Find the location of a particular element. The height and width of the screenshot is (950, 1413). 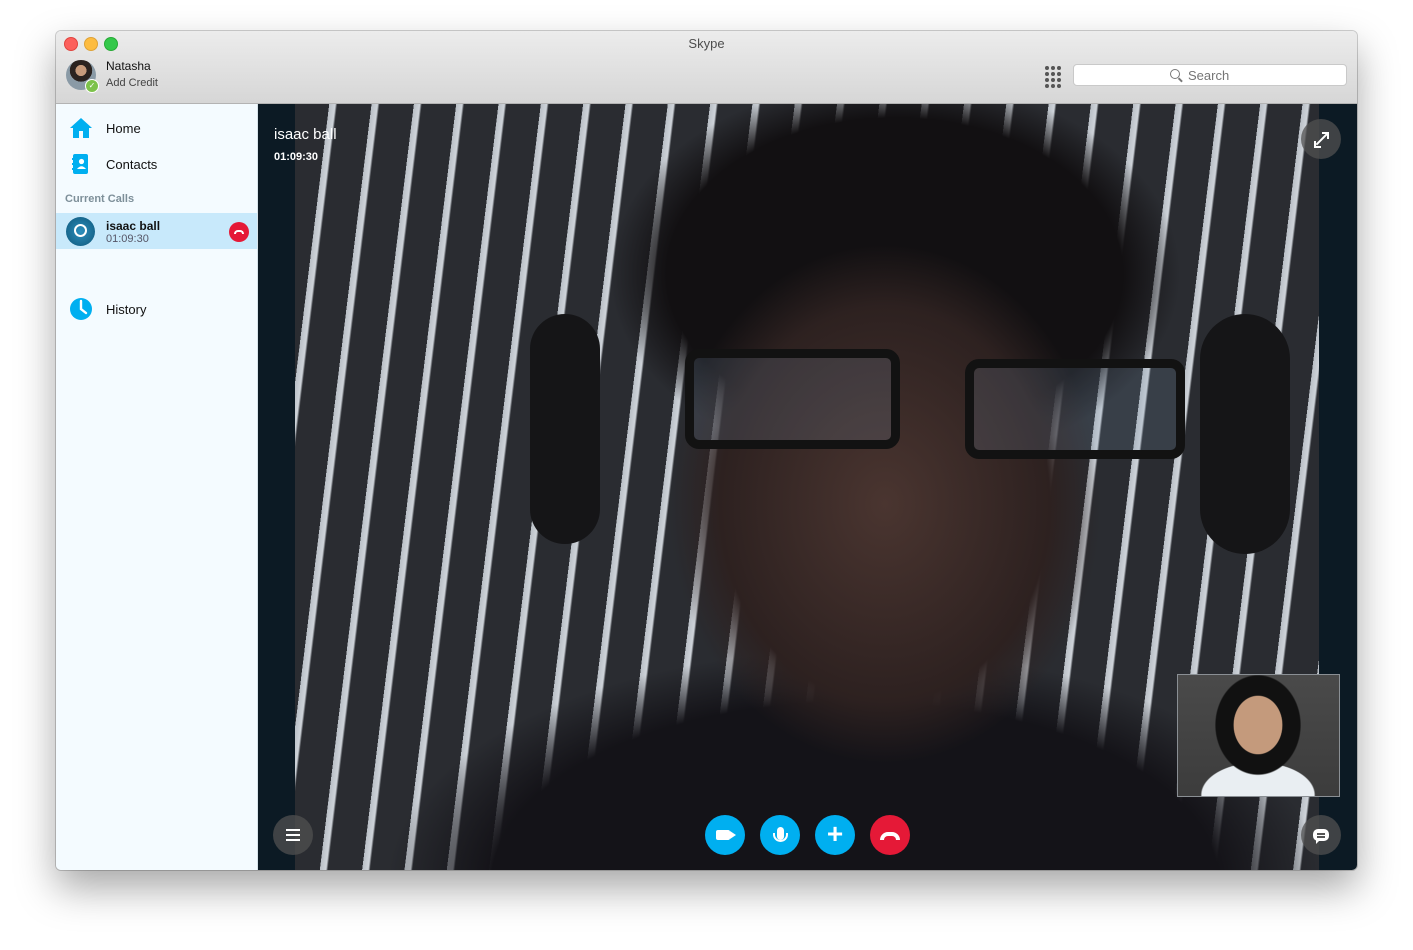

show-chat-button is located at coordinates (1321, 835).